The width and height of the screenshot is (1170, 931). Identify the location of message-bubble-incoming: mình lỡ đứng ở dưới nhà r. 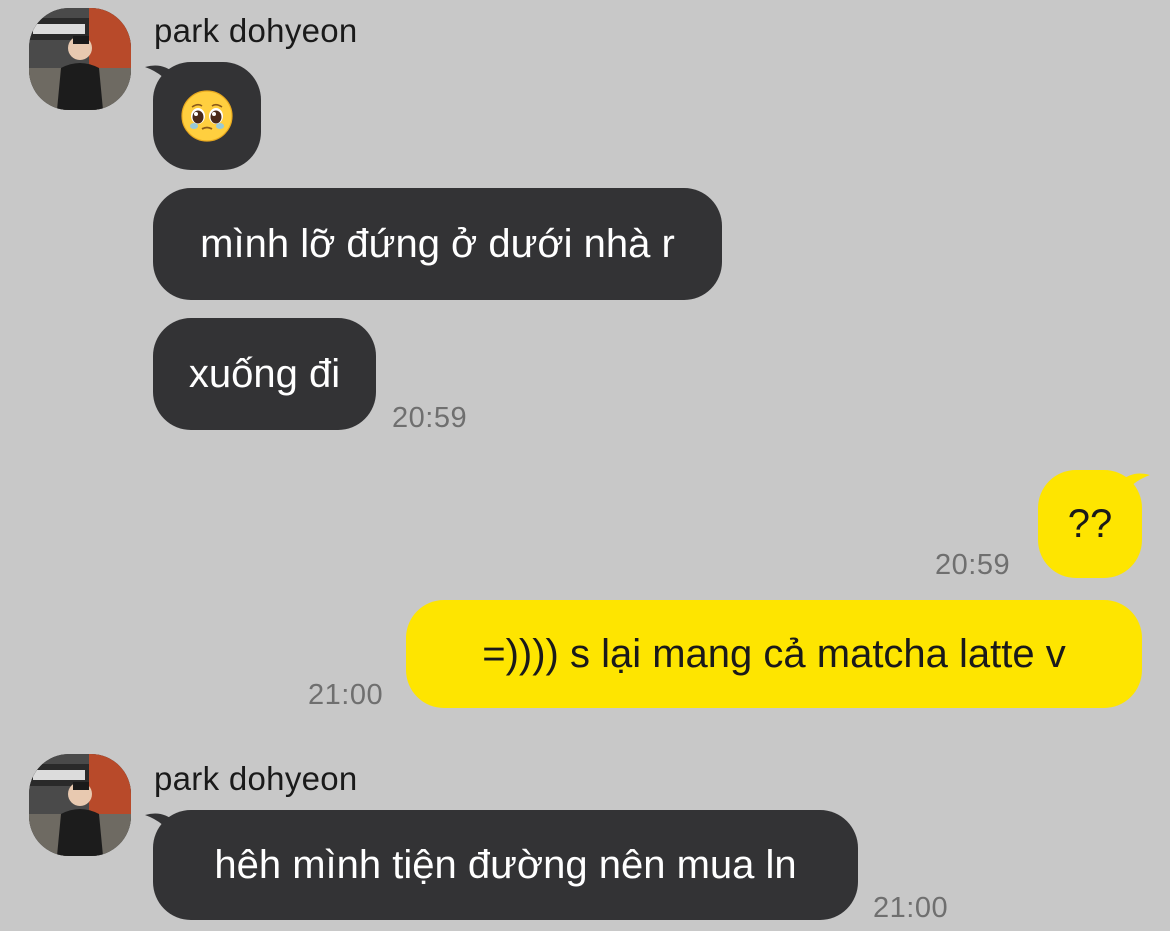
(437, 244).